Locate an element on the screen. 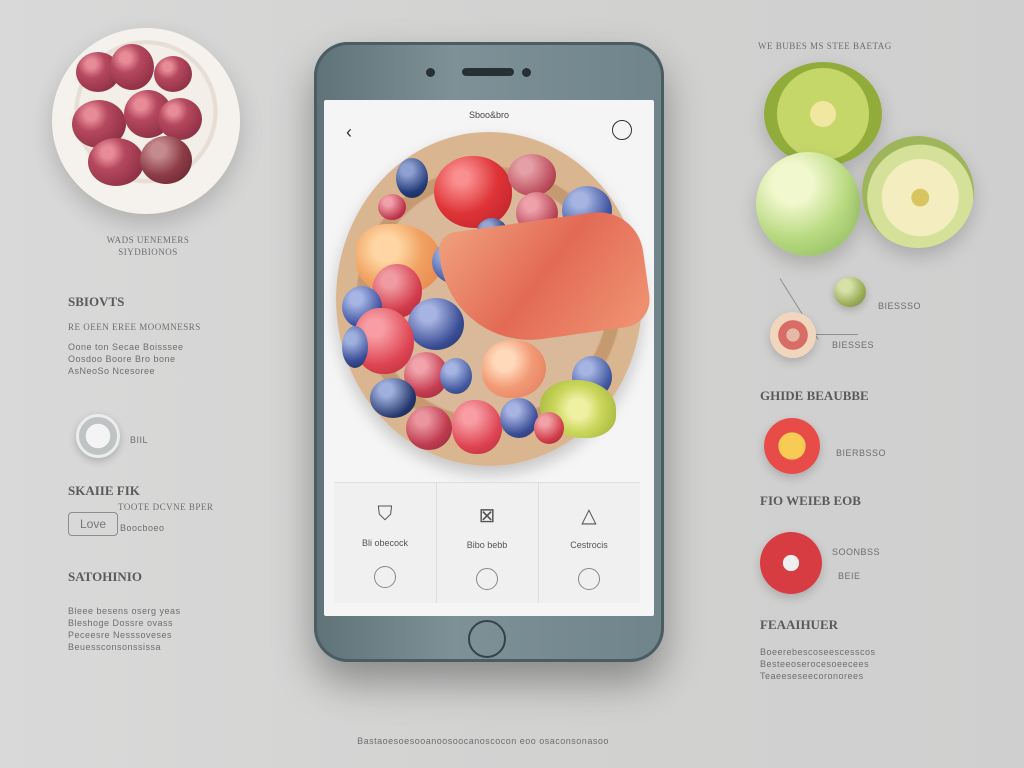 Image resolution: width=1024 pixels, height=768 pixels. fruit-plate-image is located at coordinates (495, 299).